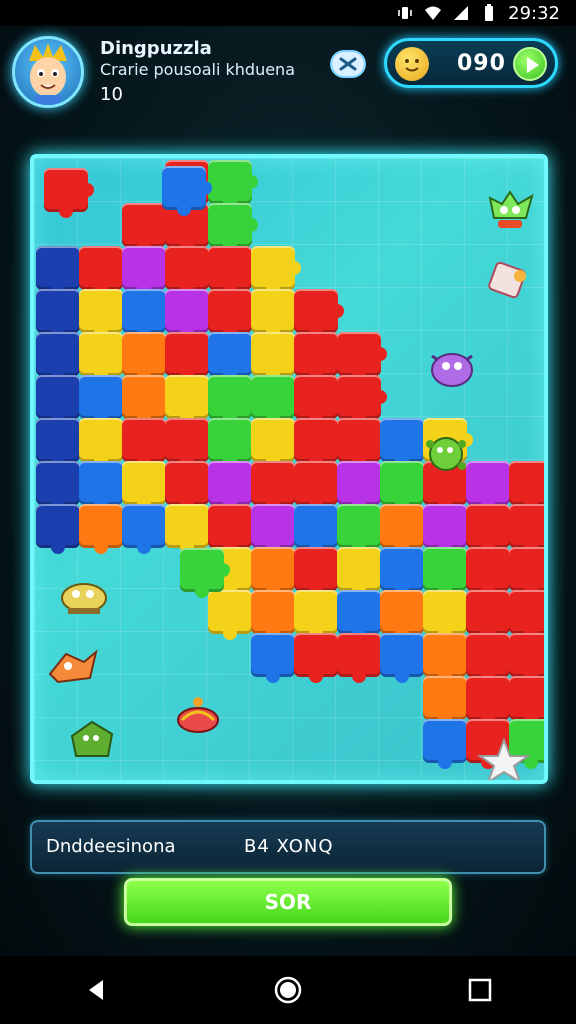 This screenshot has width=576, height=1024. Describe the element at coordinates (84, 595) in the screenshot. I see `yellow-bug-icon` at that location.